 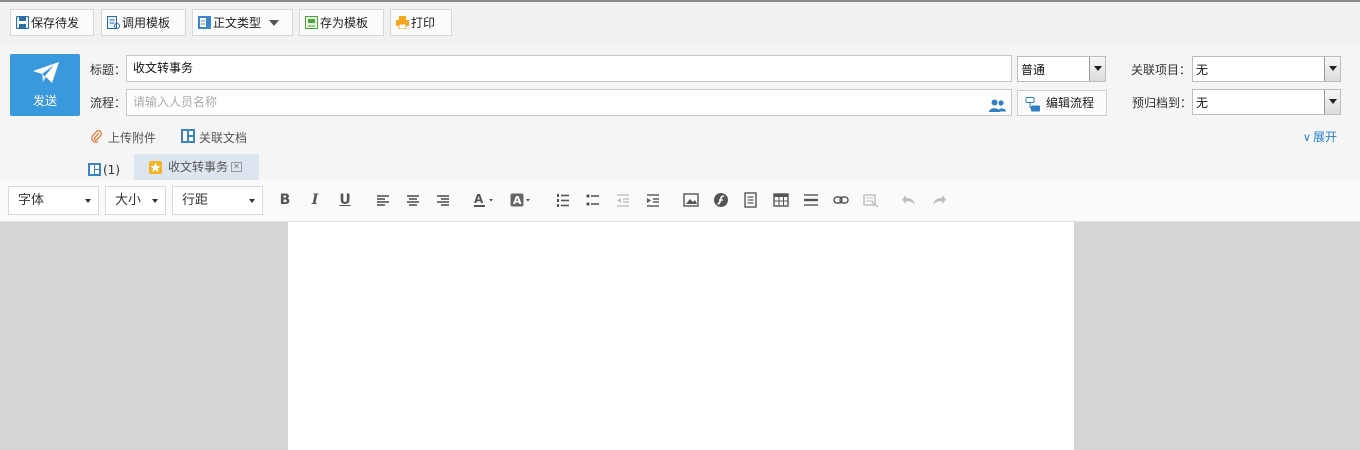 I want to click on related-project-select: 无, so click(x=1266, y=69).